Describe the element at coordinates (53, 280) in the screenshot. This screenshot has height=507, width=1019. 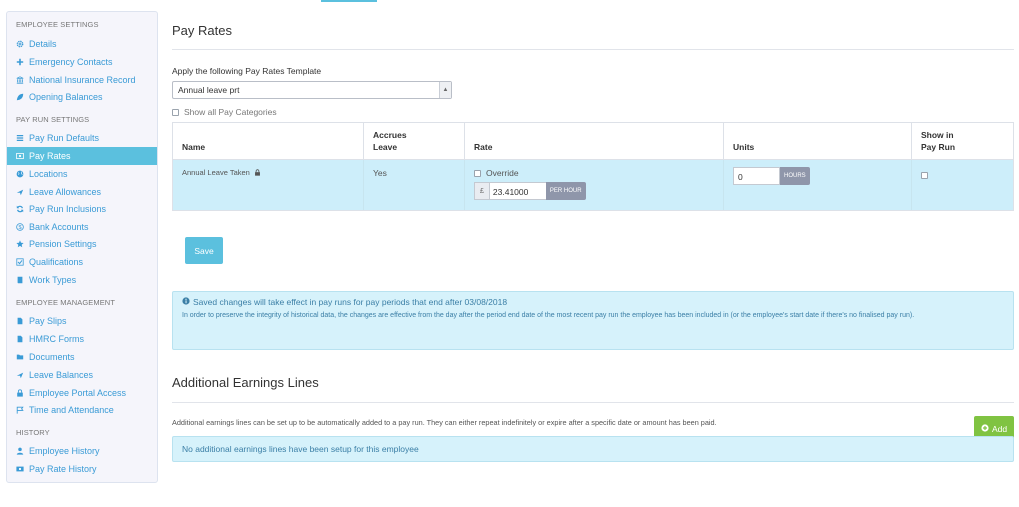
I see `sidebar-item-label: Work Types` at that location.